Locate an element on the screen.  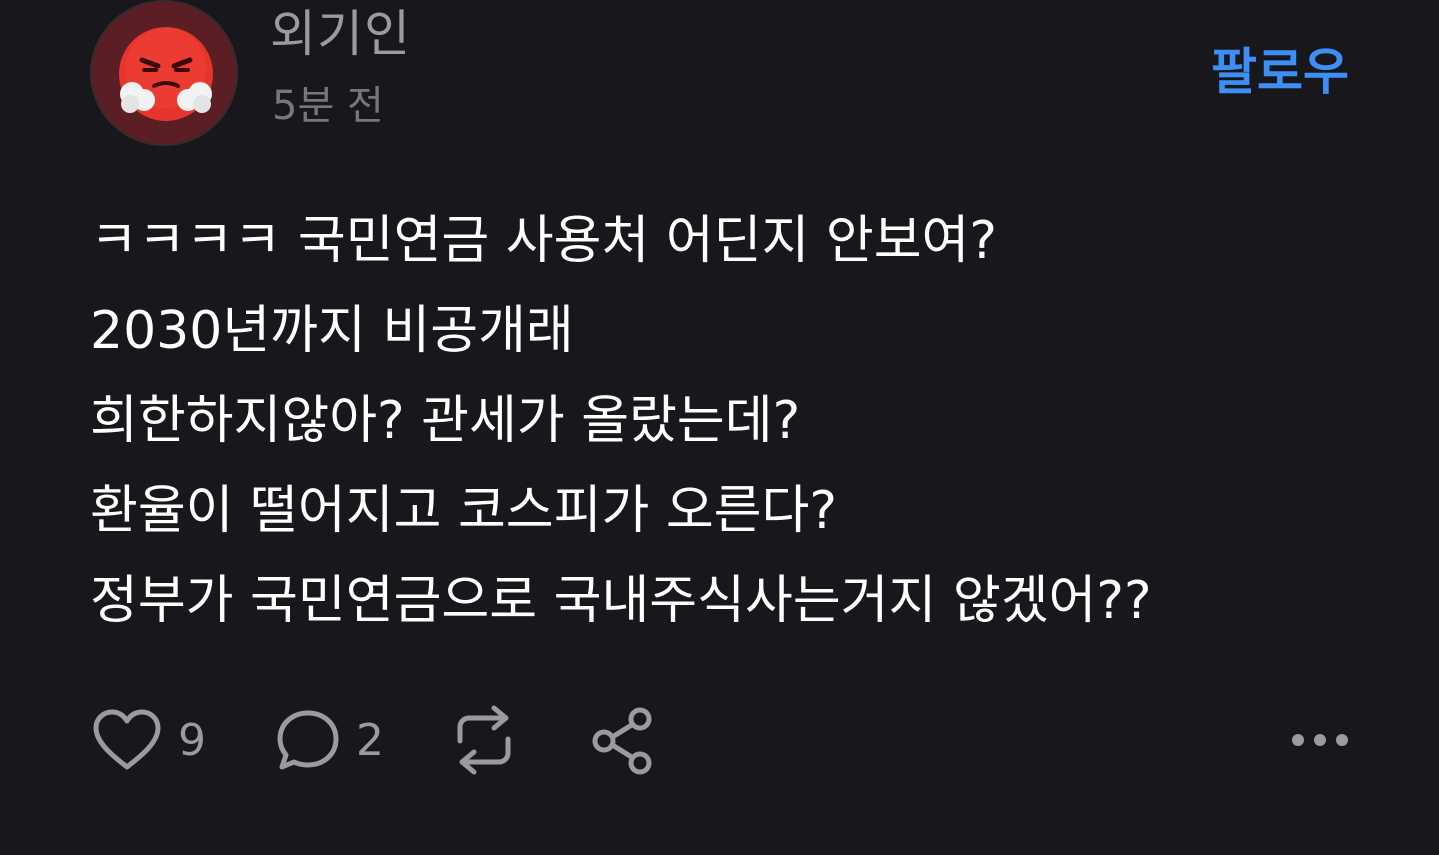
more-options-button is located at coordinates (1320, 740).